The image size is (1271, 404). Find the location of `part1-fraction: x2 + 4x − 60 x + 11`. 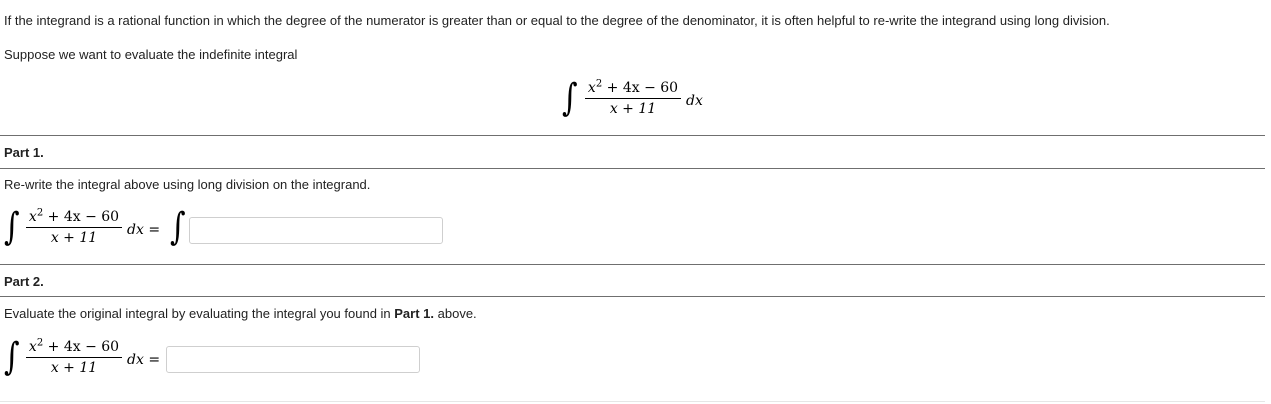

part1-fraction: x2 + 4x − 60 x + 11 is located at coordinates (74, 226).